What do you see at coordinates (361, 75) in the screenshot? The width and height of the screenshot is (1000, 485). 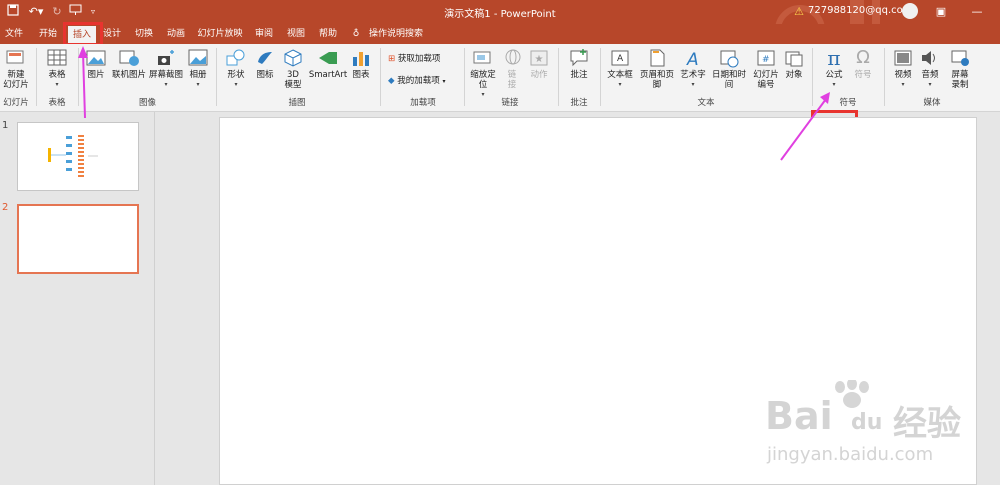 I see `chart-label: 图表` at bounding box center [361, 75].